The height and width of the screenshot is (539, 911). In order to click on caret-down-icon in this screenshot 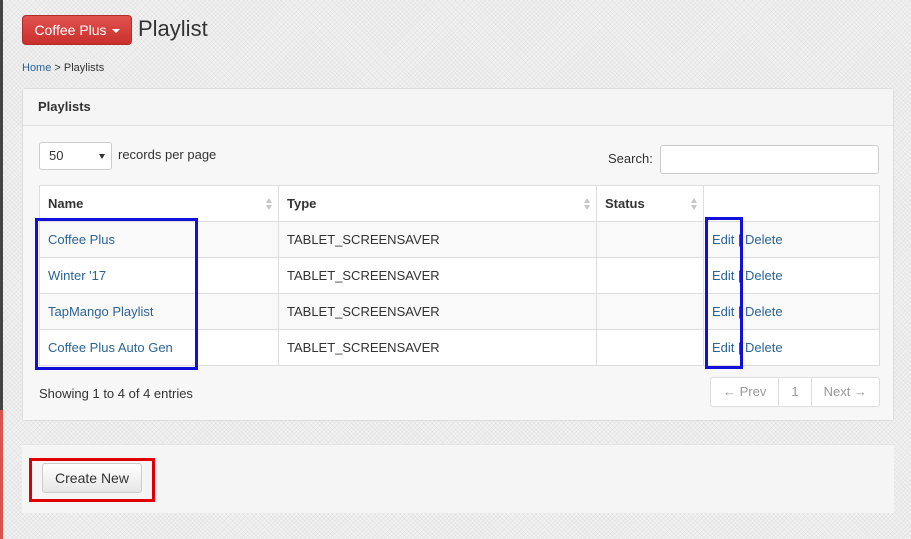, I will do `click(115, 31)`.